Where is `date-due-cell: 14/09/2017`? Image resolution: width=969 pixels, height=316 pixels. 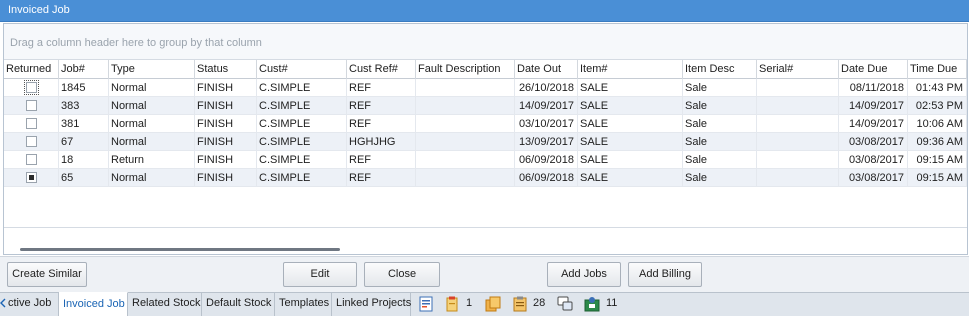
date-due-cell: 14/09/2017 is located at coordinates (873, 106).